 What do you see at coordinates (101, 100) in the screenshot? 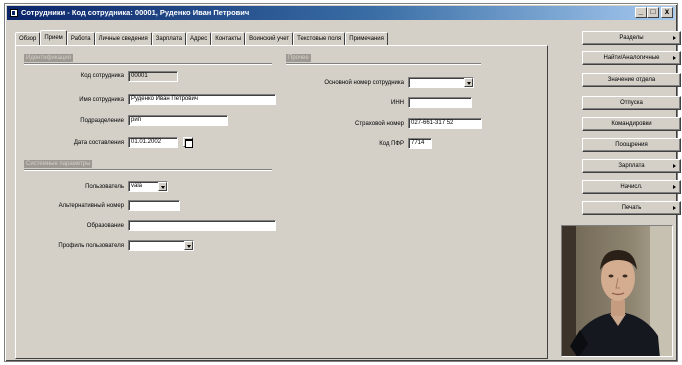
I see `employee-name-label: Имя сотрудника` at bounding box center [101, 100].